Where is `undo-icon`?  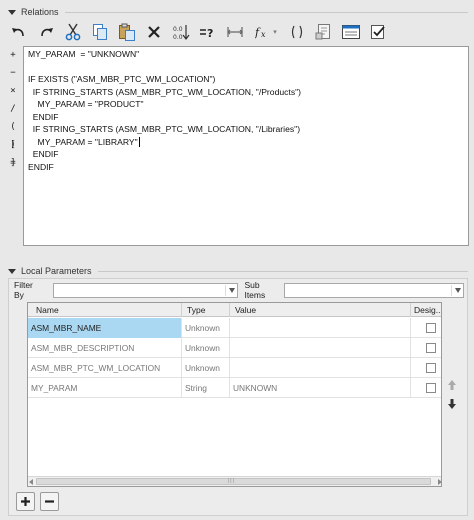 undo-icon is located at coordinates (19, 32).